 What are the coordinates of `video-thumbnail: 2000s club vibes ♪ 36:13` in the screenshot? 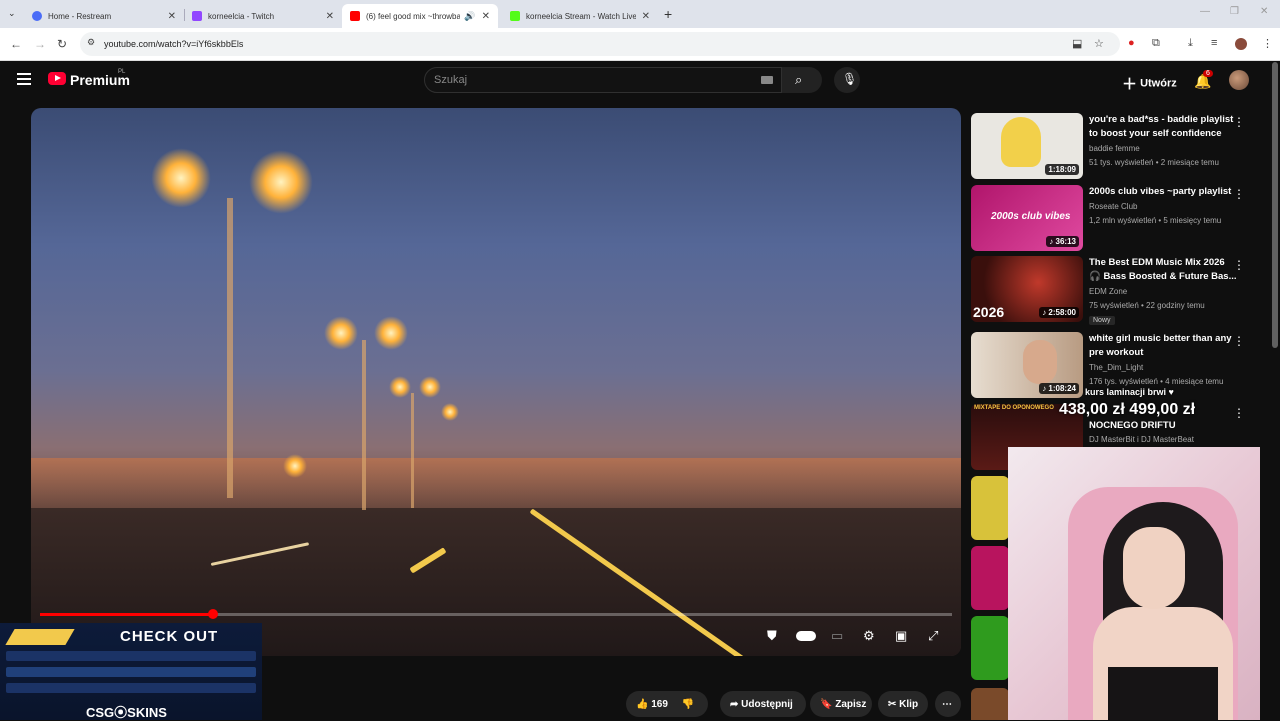 It's located at (1027, 218).